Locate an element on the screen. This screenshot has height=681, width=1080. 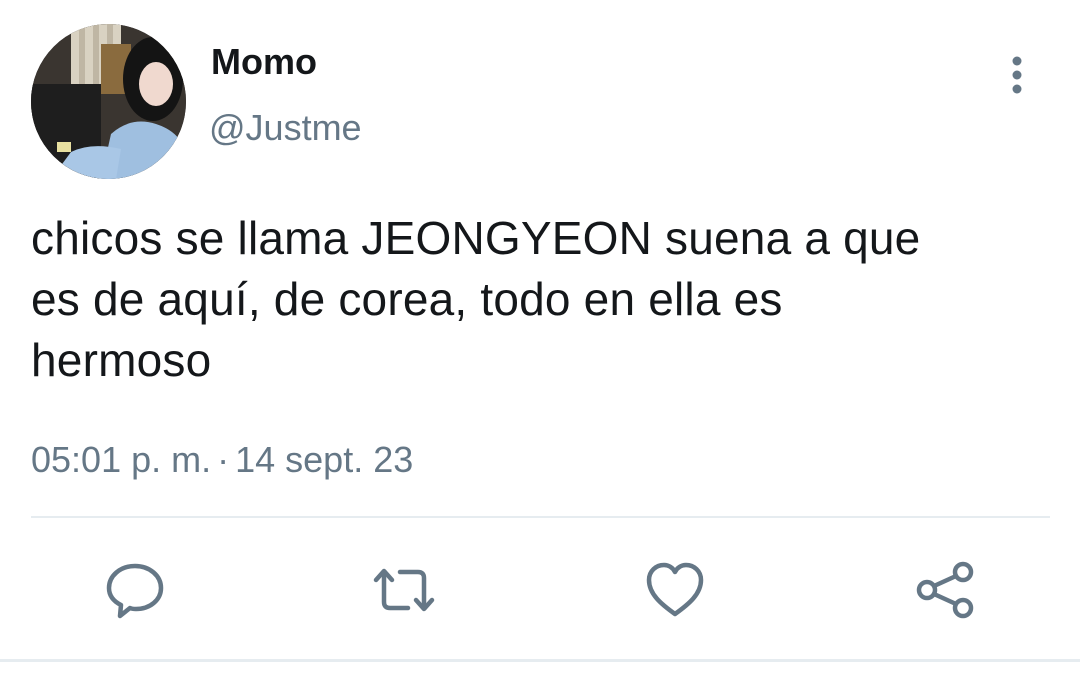
like-icon is located at coordinates (675, 589).